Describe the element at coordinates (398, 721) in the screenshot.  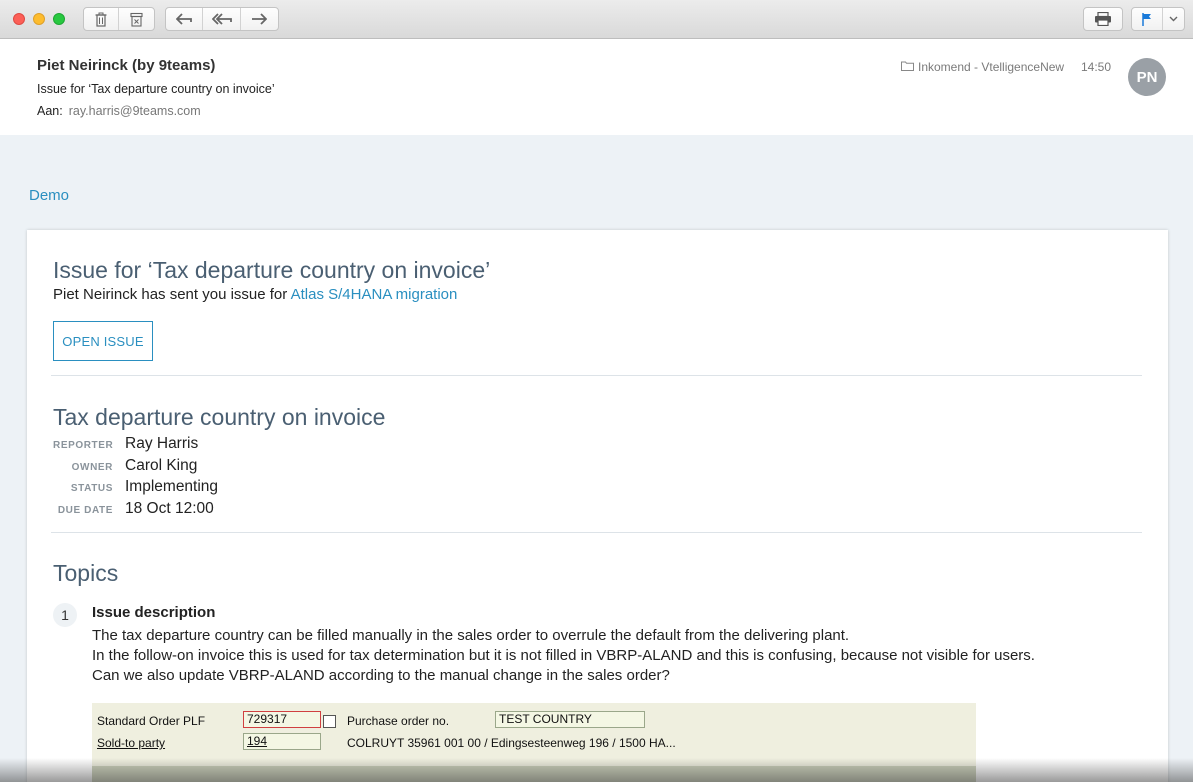
I see `po-label: Purchase order no.` at that location.